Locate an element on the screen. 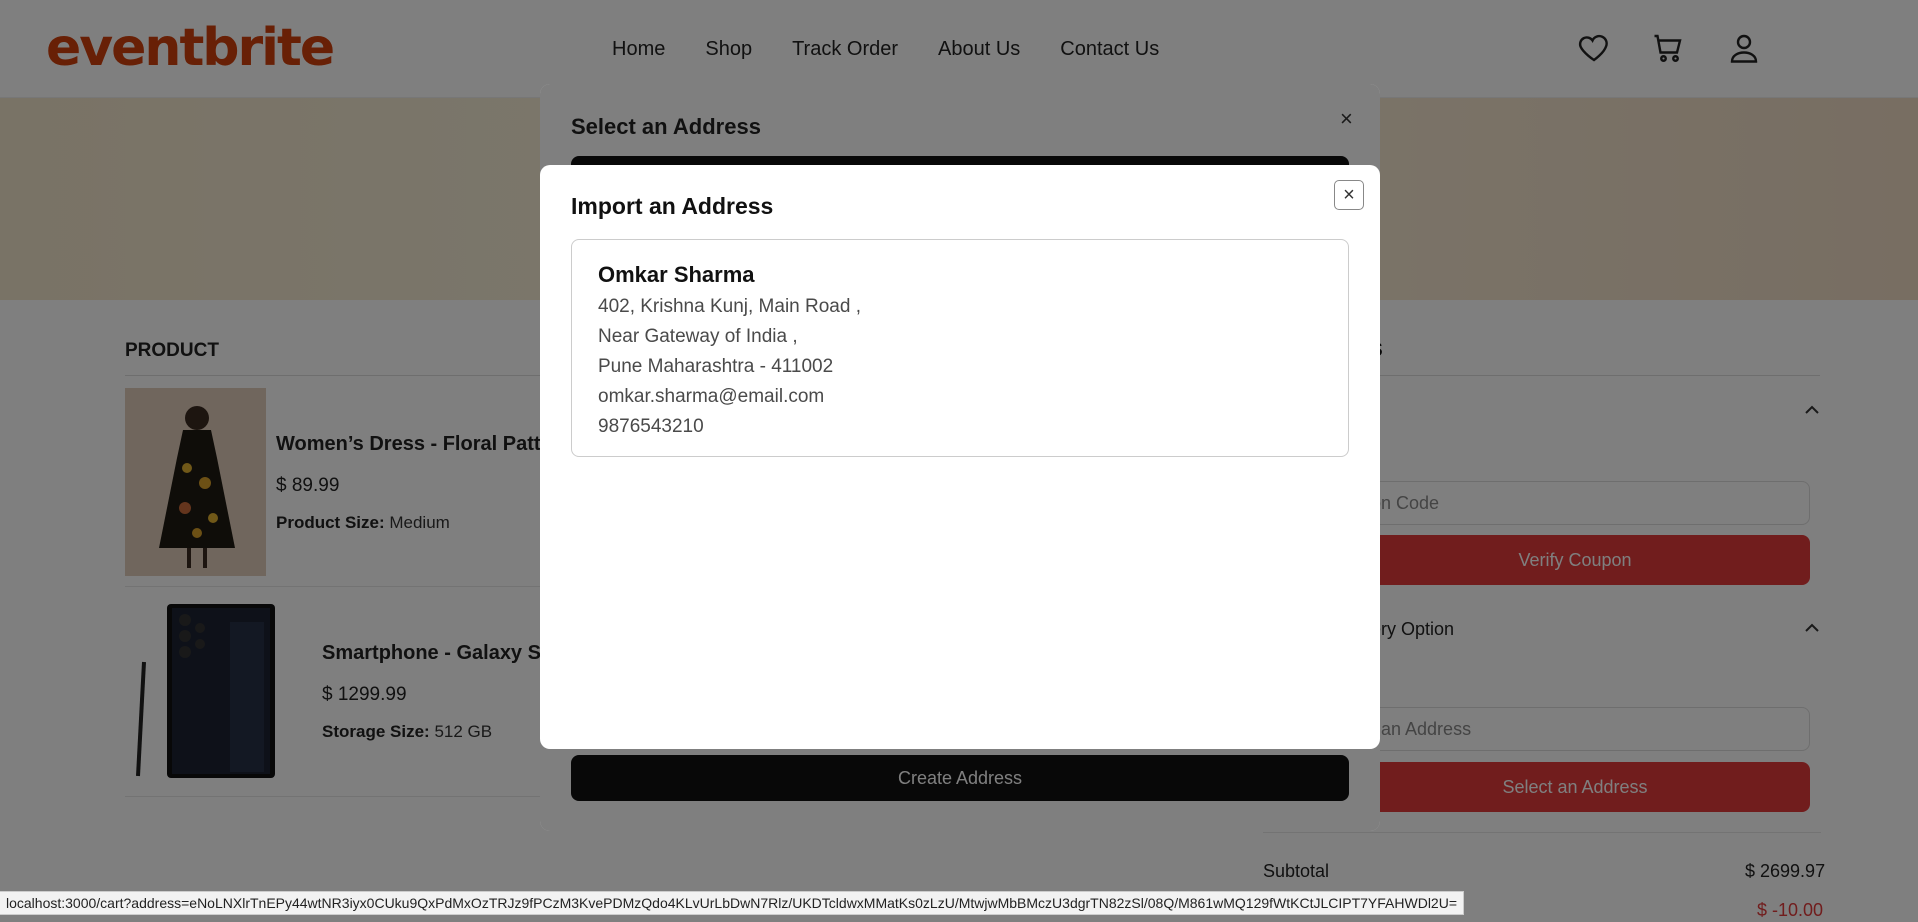 The width and height of the screenshot is (1918, 922). address-line3: Pune Maharashtra - 411002 is located at coordinates (716, 366).